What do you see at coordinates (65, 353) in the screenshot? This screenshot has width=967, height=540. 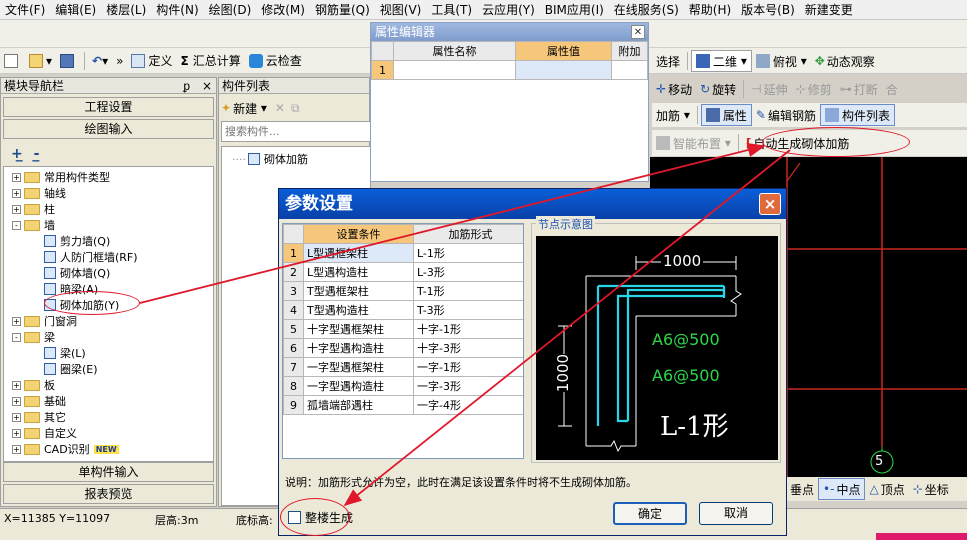 I see `tree-leaf: 梁(L)` at bounding box center [65, 353].